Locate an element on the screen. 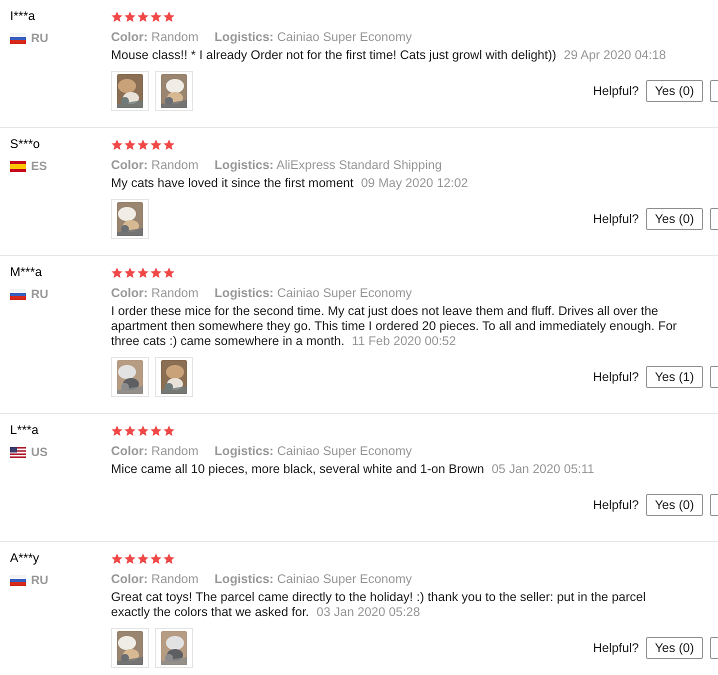 The width and height of the screenshot is (718, 675). country-code: US is located at coordinates (39, 452).